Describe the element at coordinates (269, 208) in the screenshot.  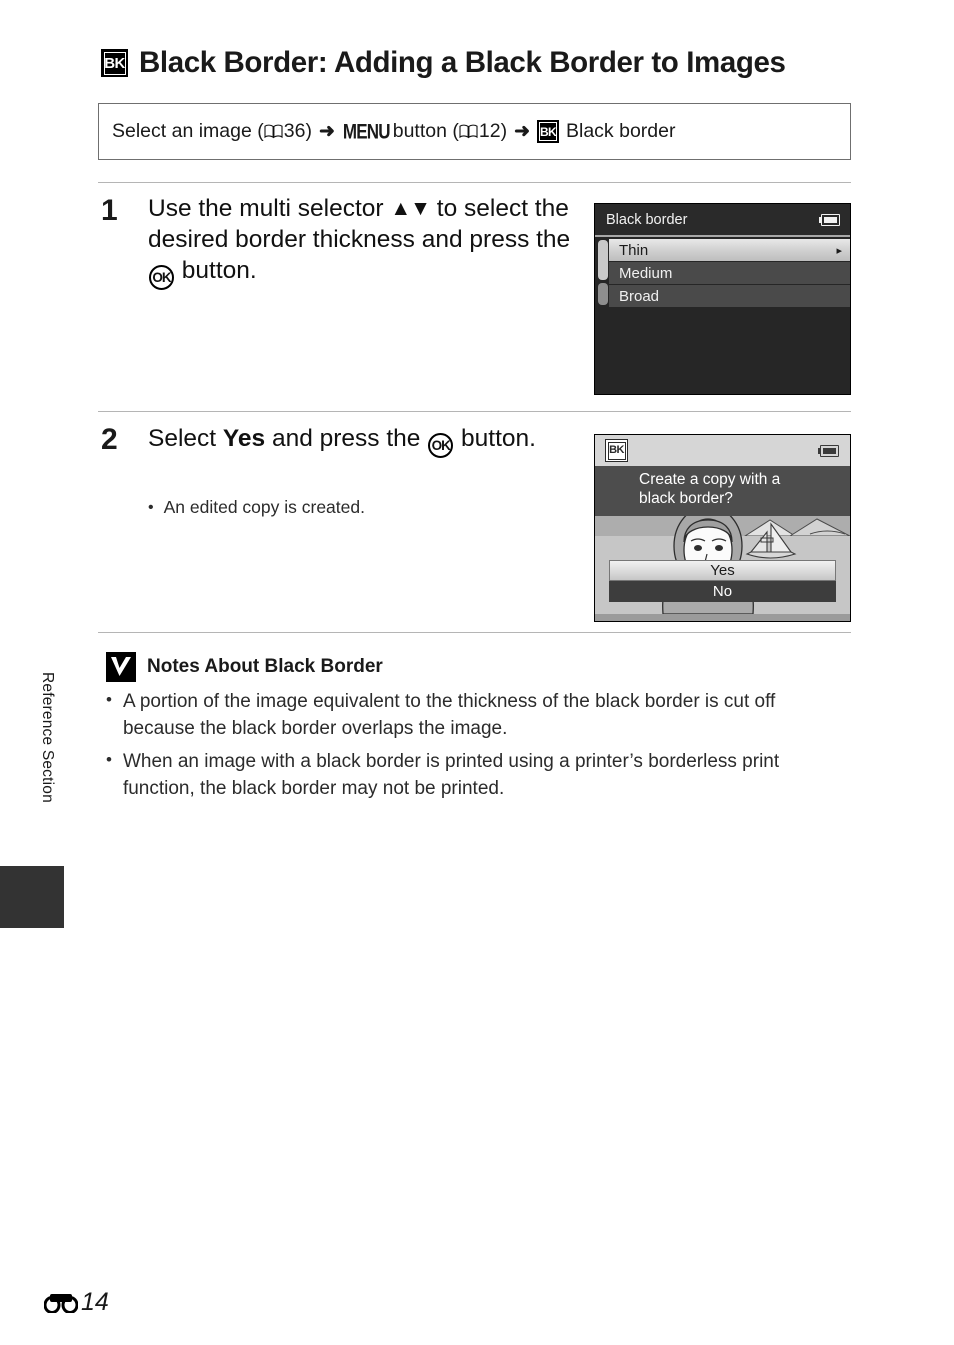
I see `step-1-text-a: Use the multi selector` at that location.